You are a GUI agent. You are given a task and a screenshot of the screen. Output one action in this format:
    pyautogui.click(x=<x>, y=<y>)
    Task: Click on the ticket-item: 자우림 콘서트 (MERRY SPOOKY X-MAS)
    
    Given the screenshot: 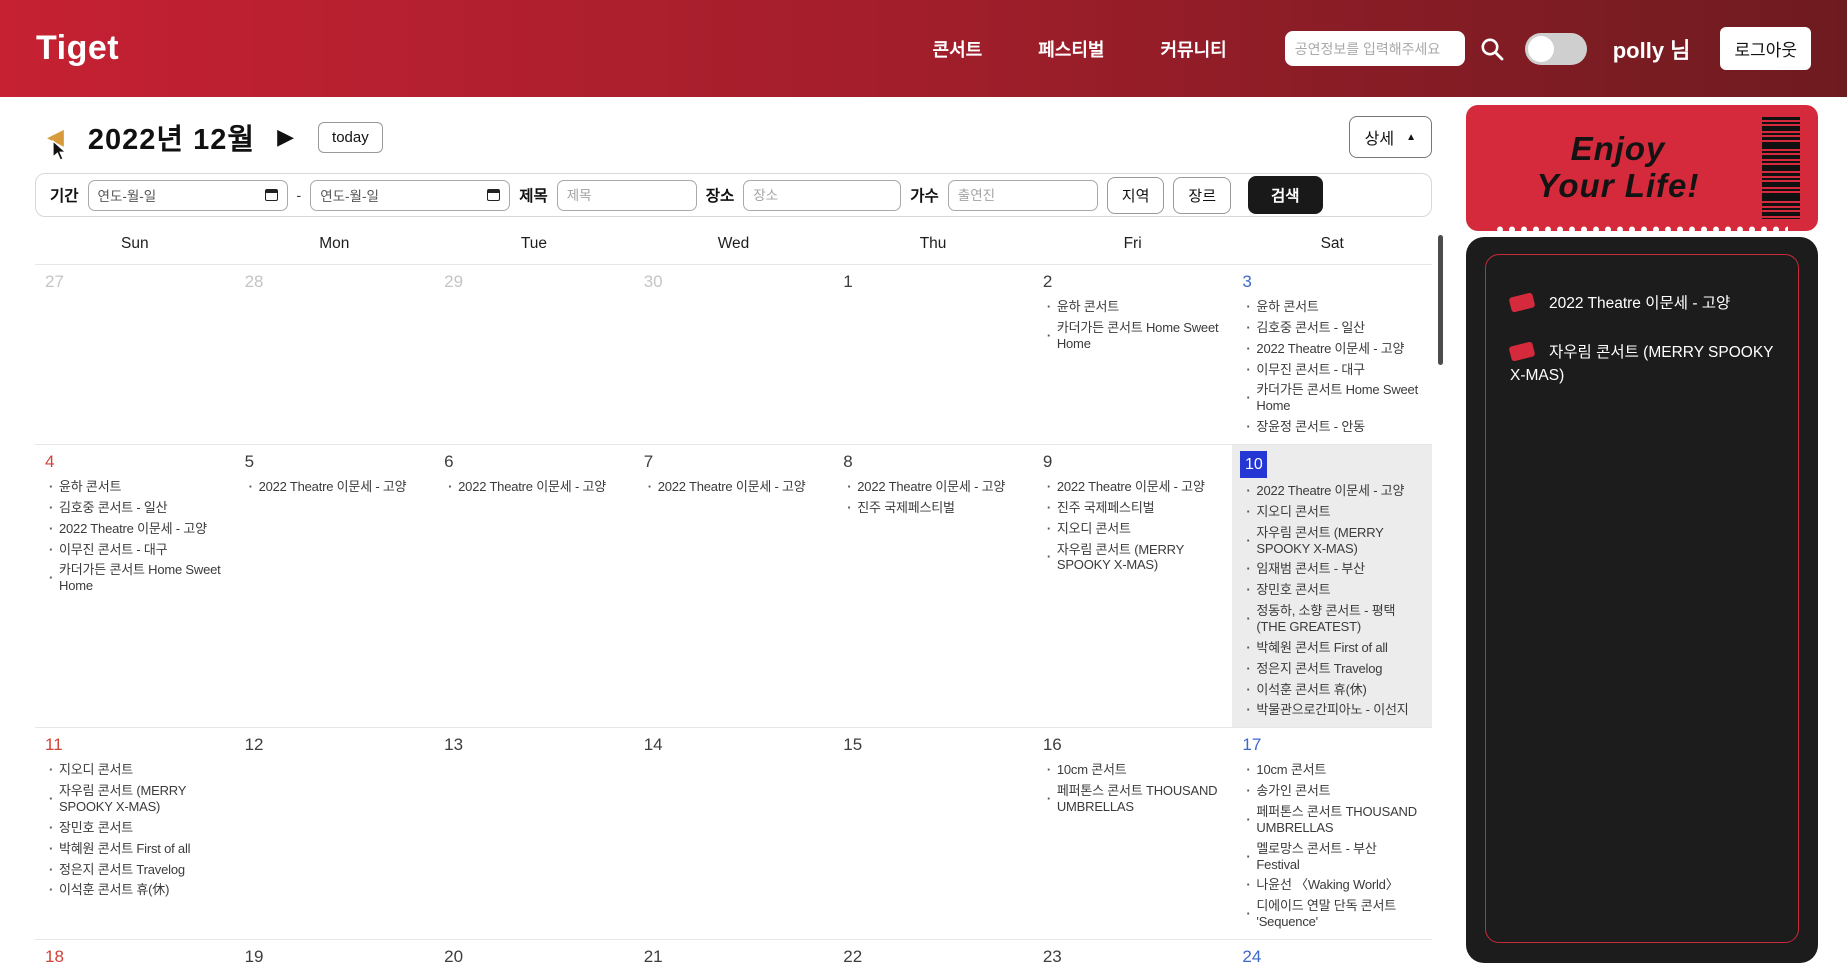 What is the action you would take?
    pyautogui.click(x=1643, y=364)
    